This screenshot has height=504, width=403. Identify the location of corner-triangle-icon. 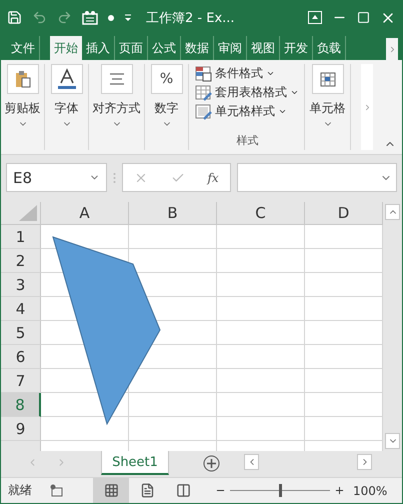
(28, 213).